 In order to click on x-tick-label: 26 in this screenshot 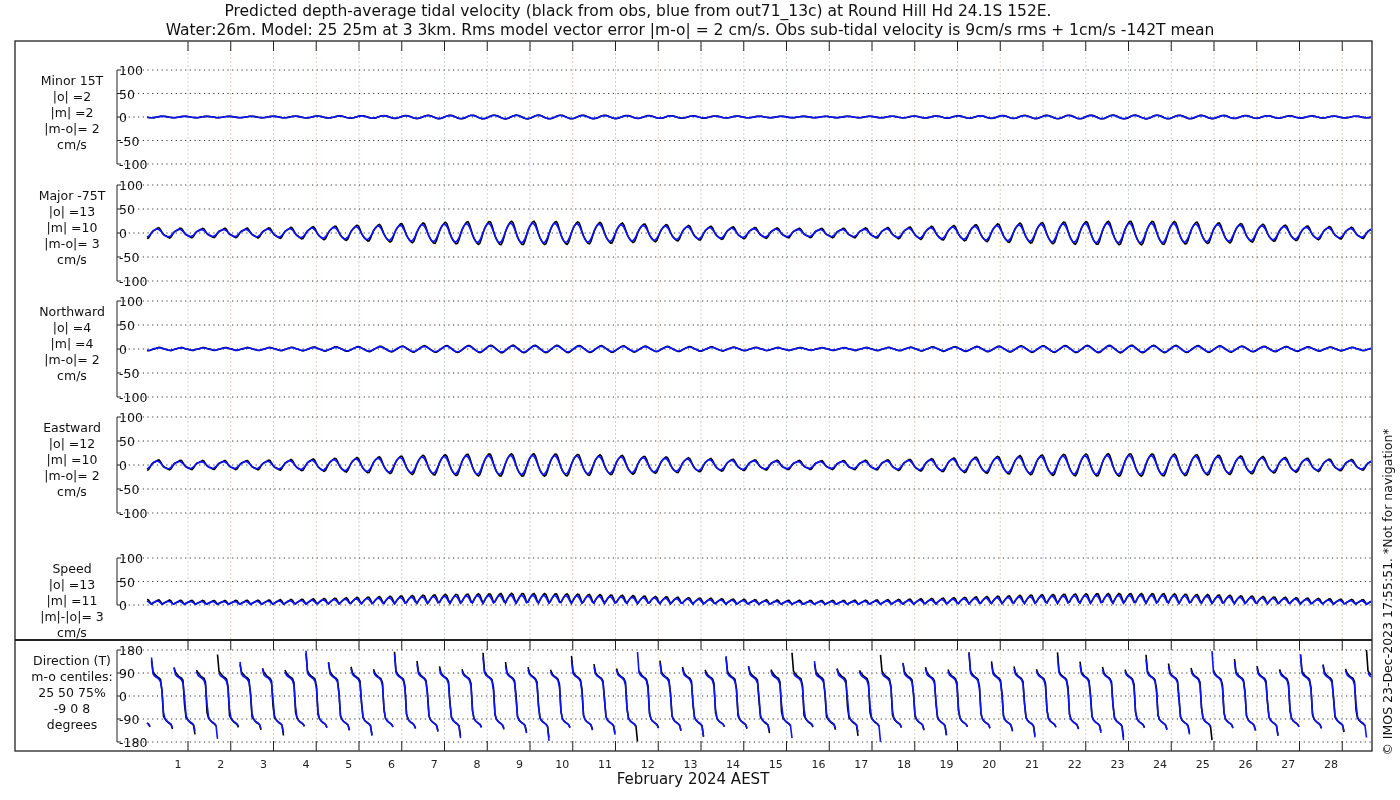, I will do `click(1245, 764)`.